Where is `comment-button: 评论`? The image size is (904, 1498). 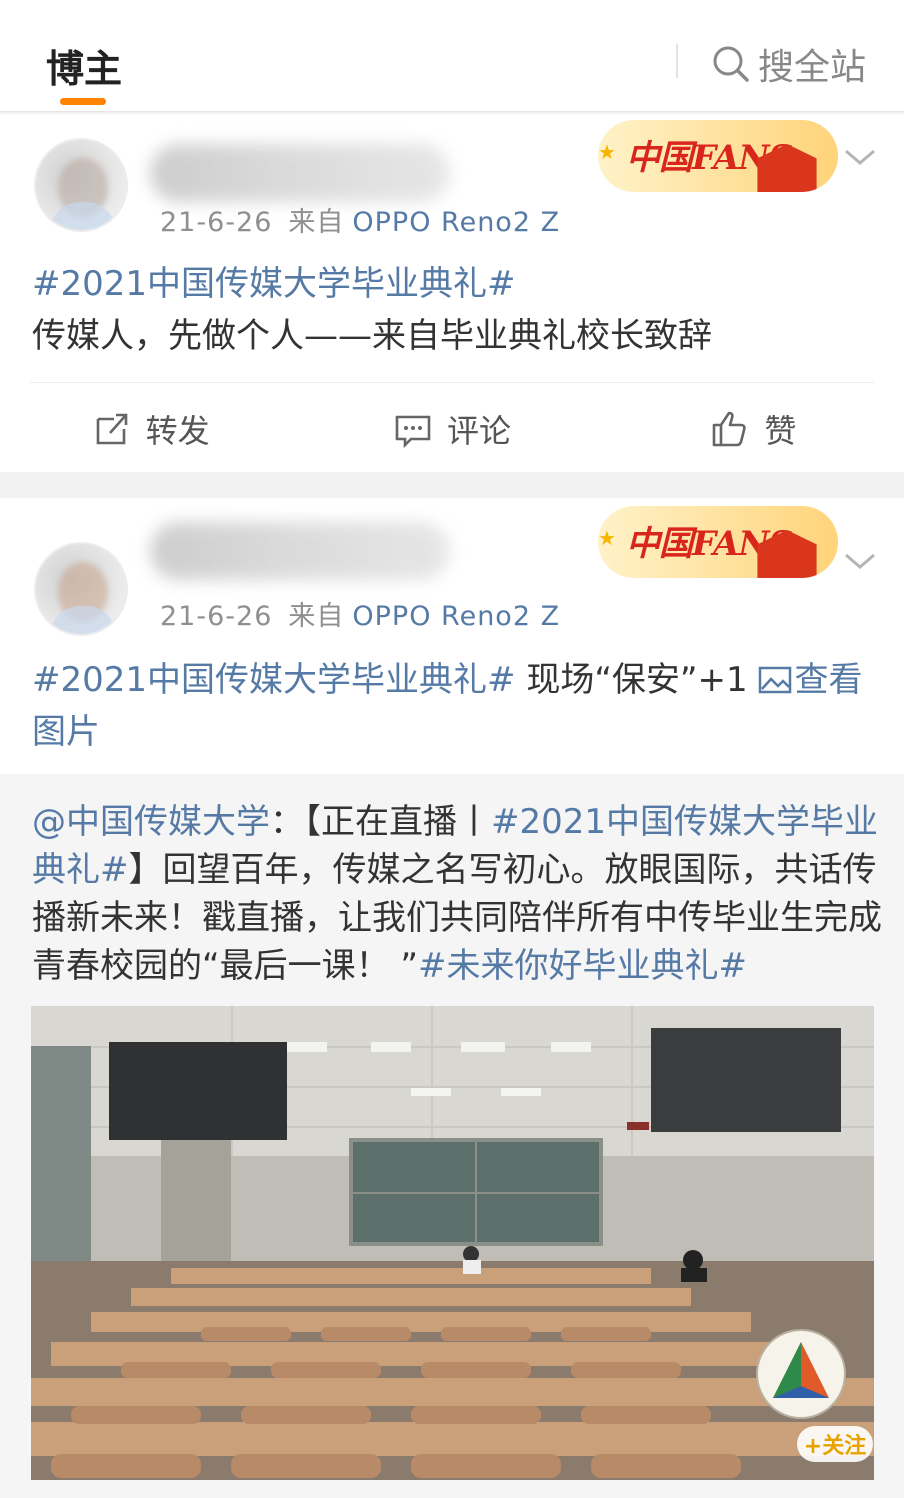
comment-button: 评论 is located at coordinates (451, 429).